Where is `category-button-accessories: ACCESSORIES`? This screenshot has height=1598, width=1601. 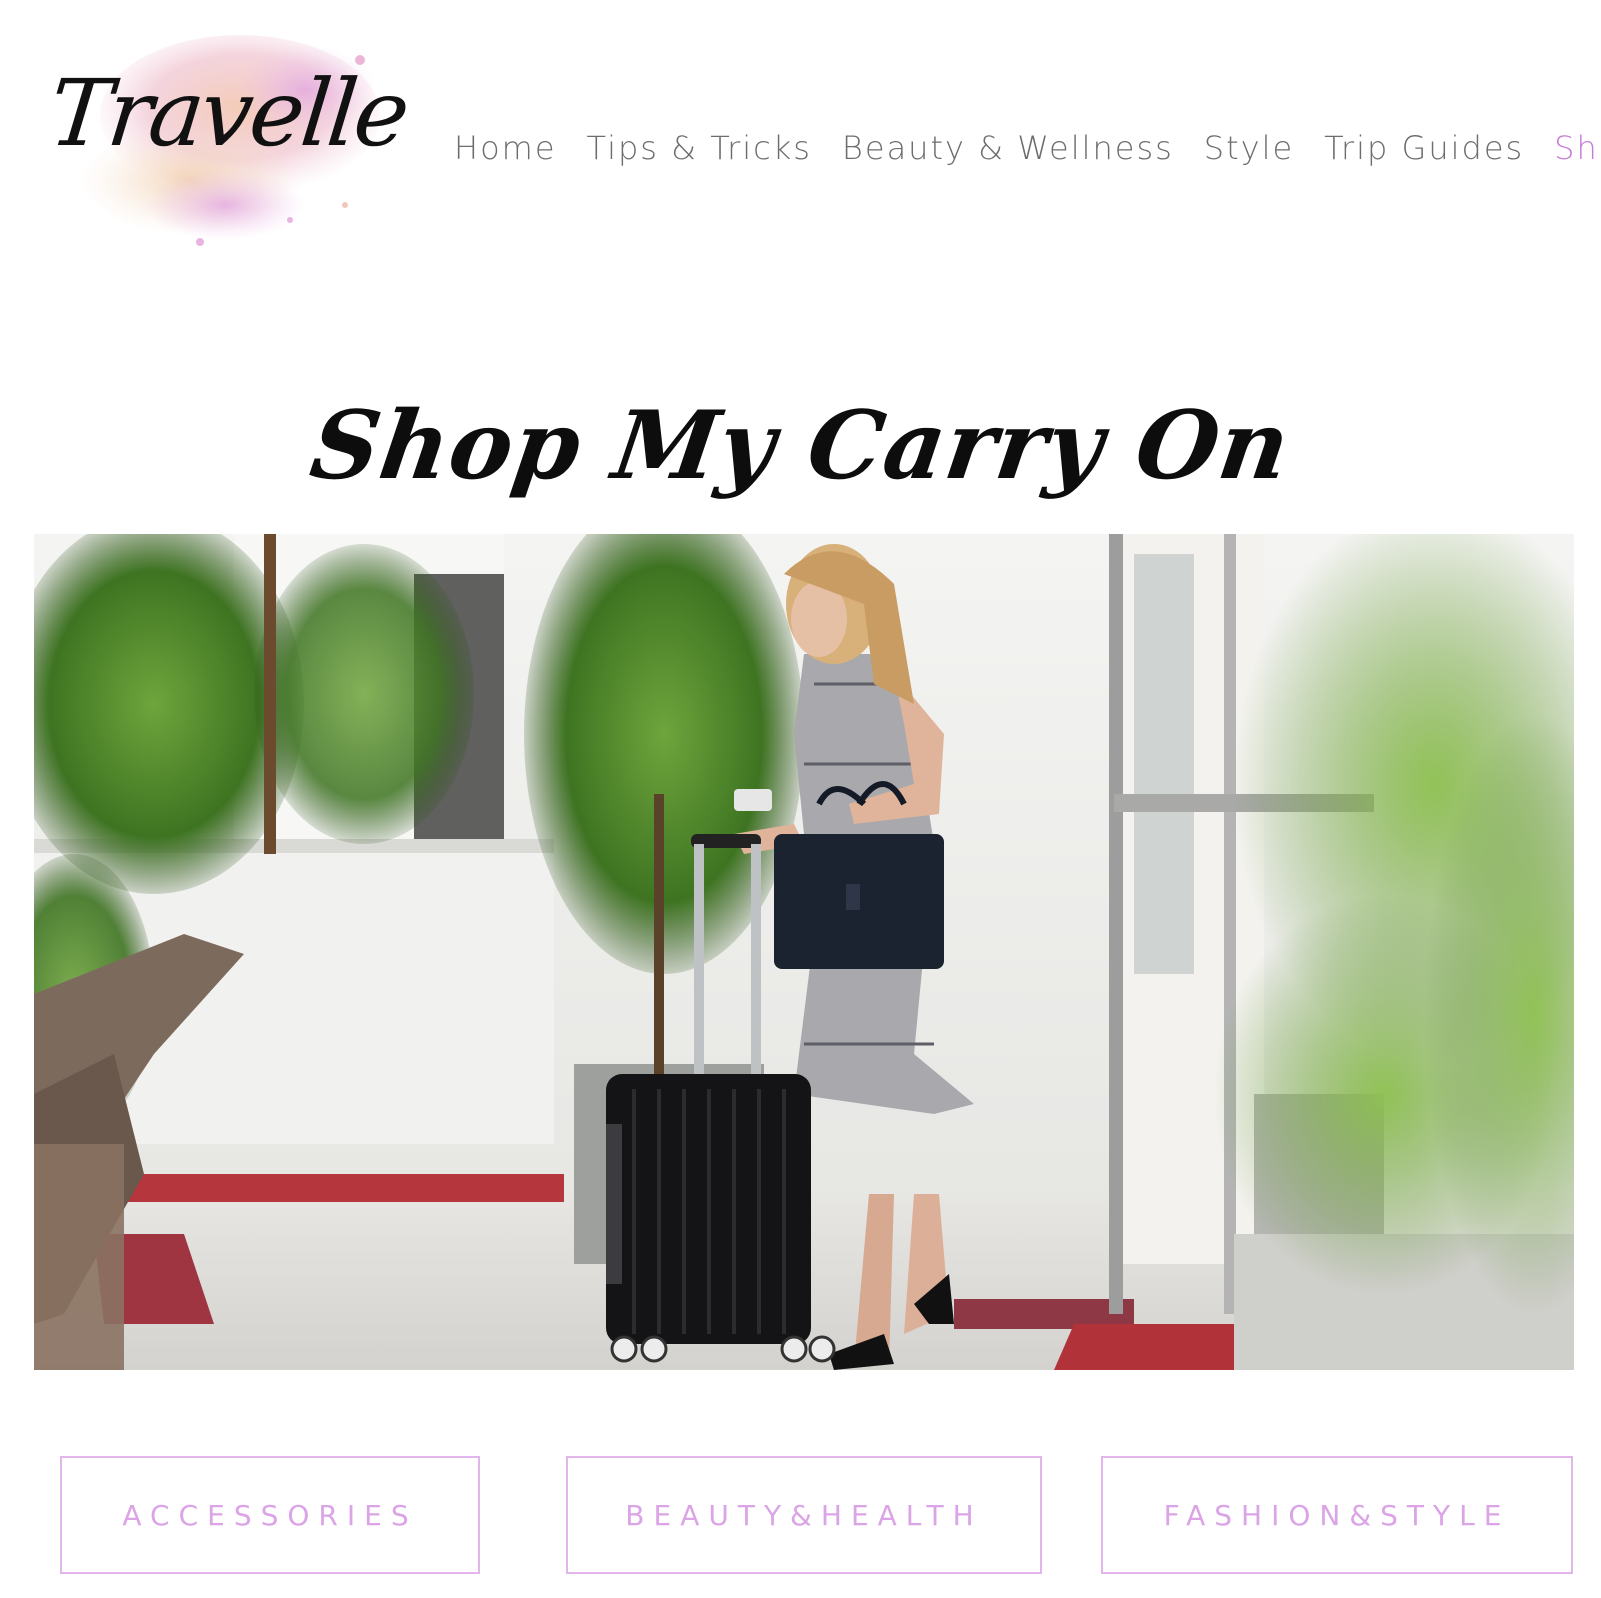 category-button-accessories: ACCESSORIES is located at coordinates (270, 1515).